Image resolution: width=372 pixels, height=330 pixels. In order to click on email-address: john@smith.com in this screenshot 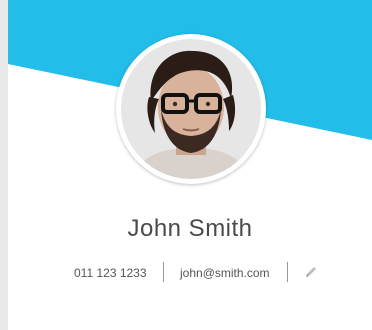, I will do `click(225, 273)`.